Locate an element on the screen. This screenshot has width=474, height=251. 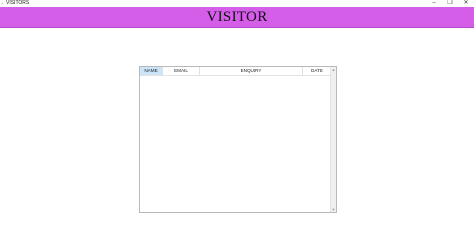
window-title: VISITORS is located at coordinates (18, 3).